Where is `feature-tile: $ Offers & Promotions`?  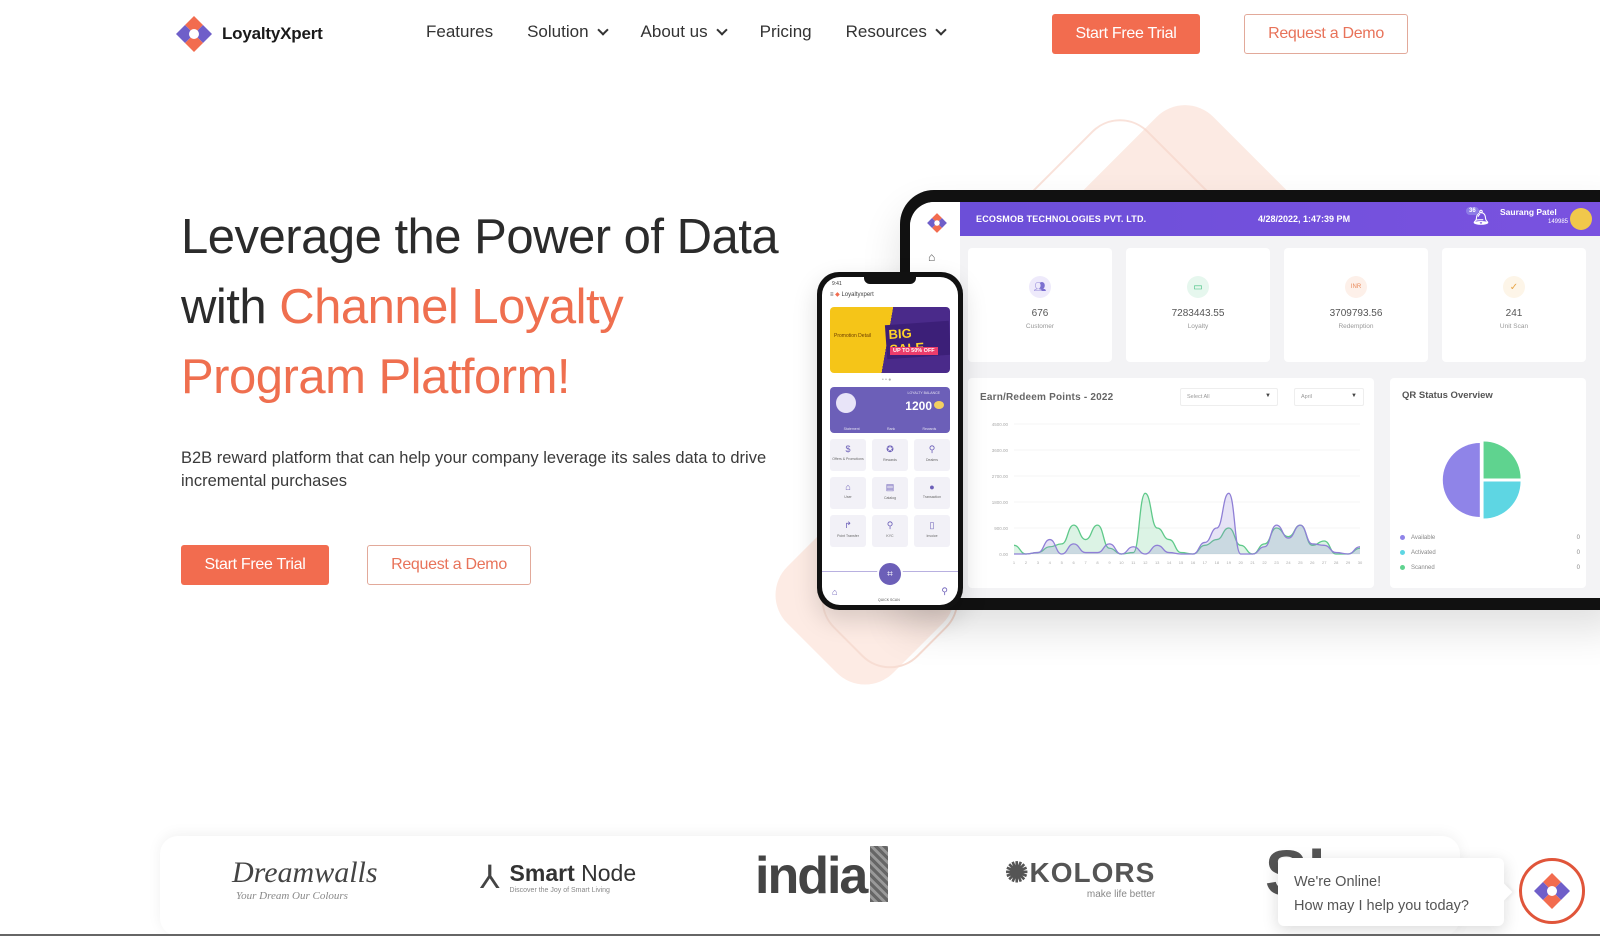
feature-tile: $ Offers & Promotions is located at coordinates (848, 455).